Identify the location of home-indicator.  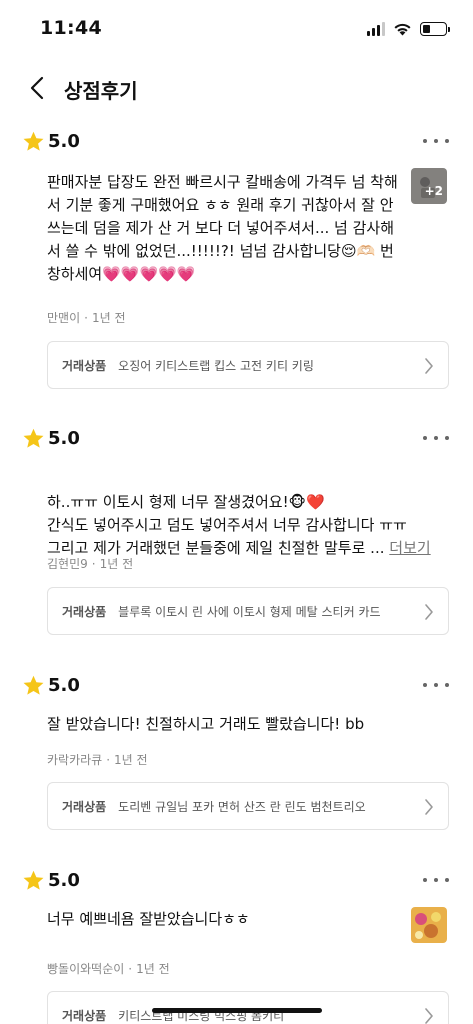
(237, 1010).